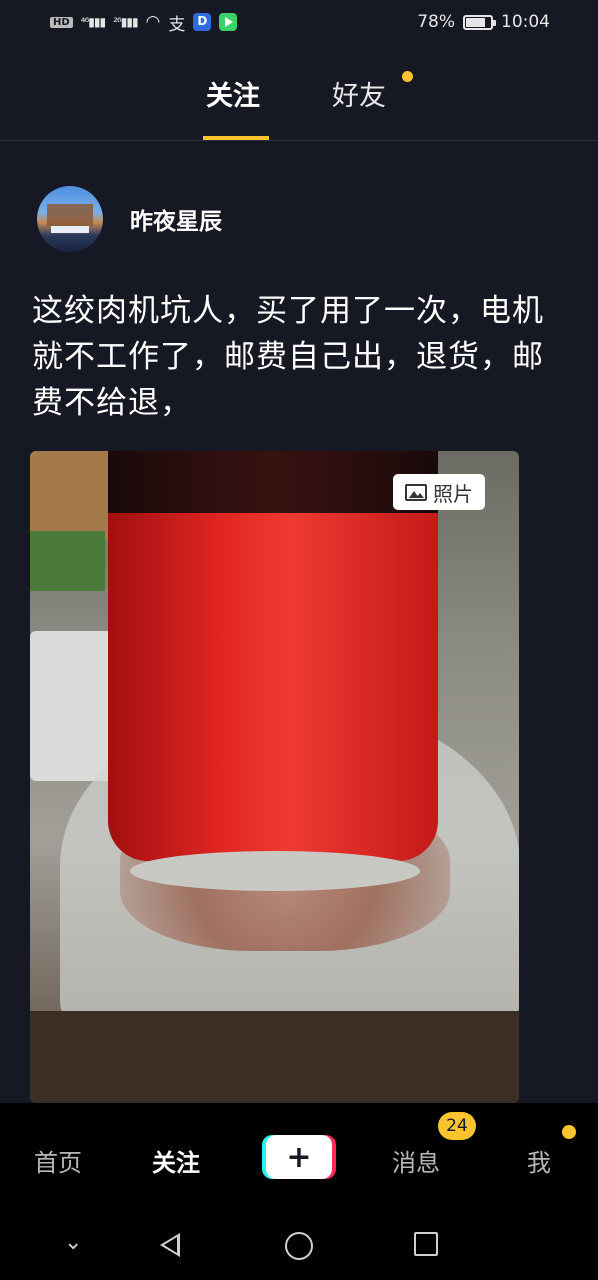 The height and width of the screenshot is (1280, 598). I want to click on back-icon, so click(170, 1245).